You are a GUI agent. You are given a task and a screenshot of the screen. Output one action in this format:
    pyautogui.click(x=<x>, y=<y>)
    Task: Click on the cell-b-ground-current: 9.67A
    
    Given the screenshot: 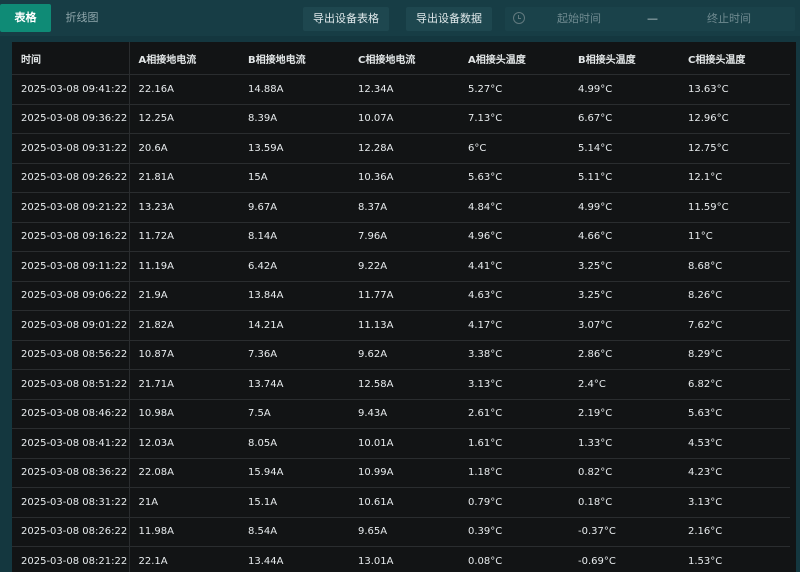 What is the action you would take?
    pyautogui.click(x=294, y=208)
    